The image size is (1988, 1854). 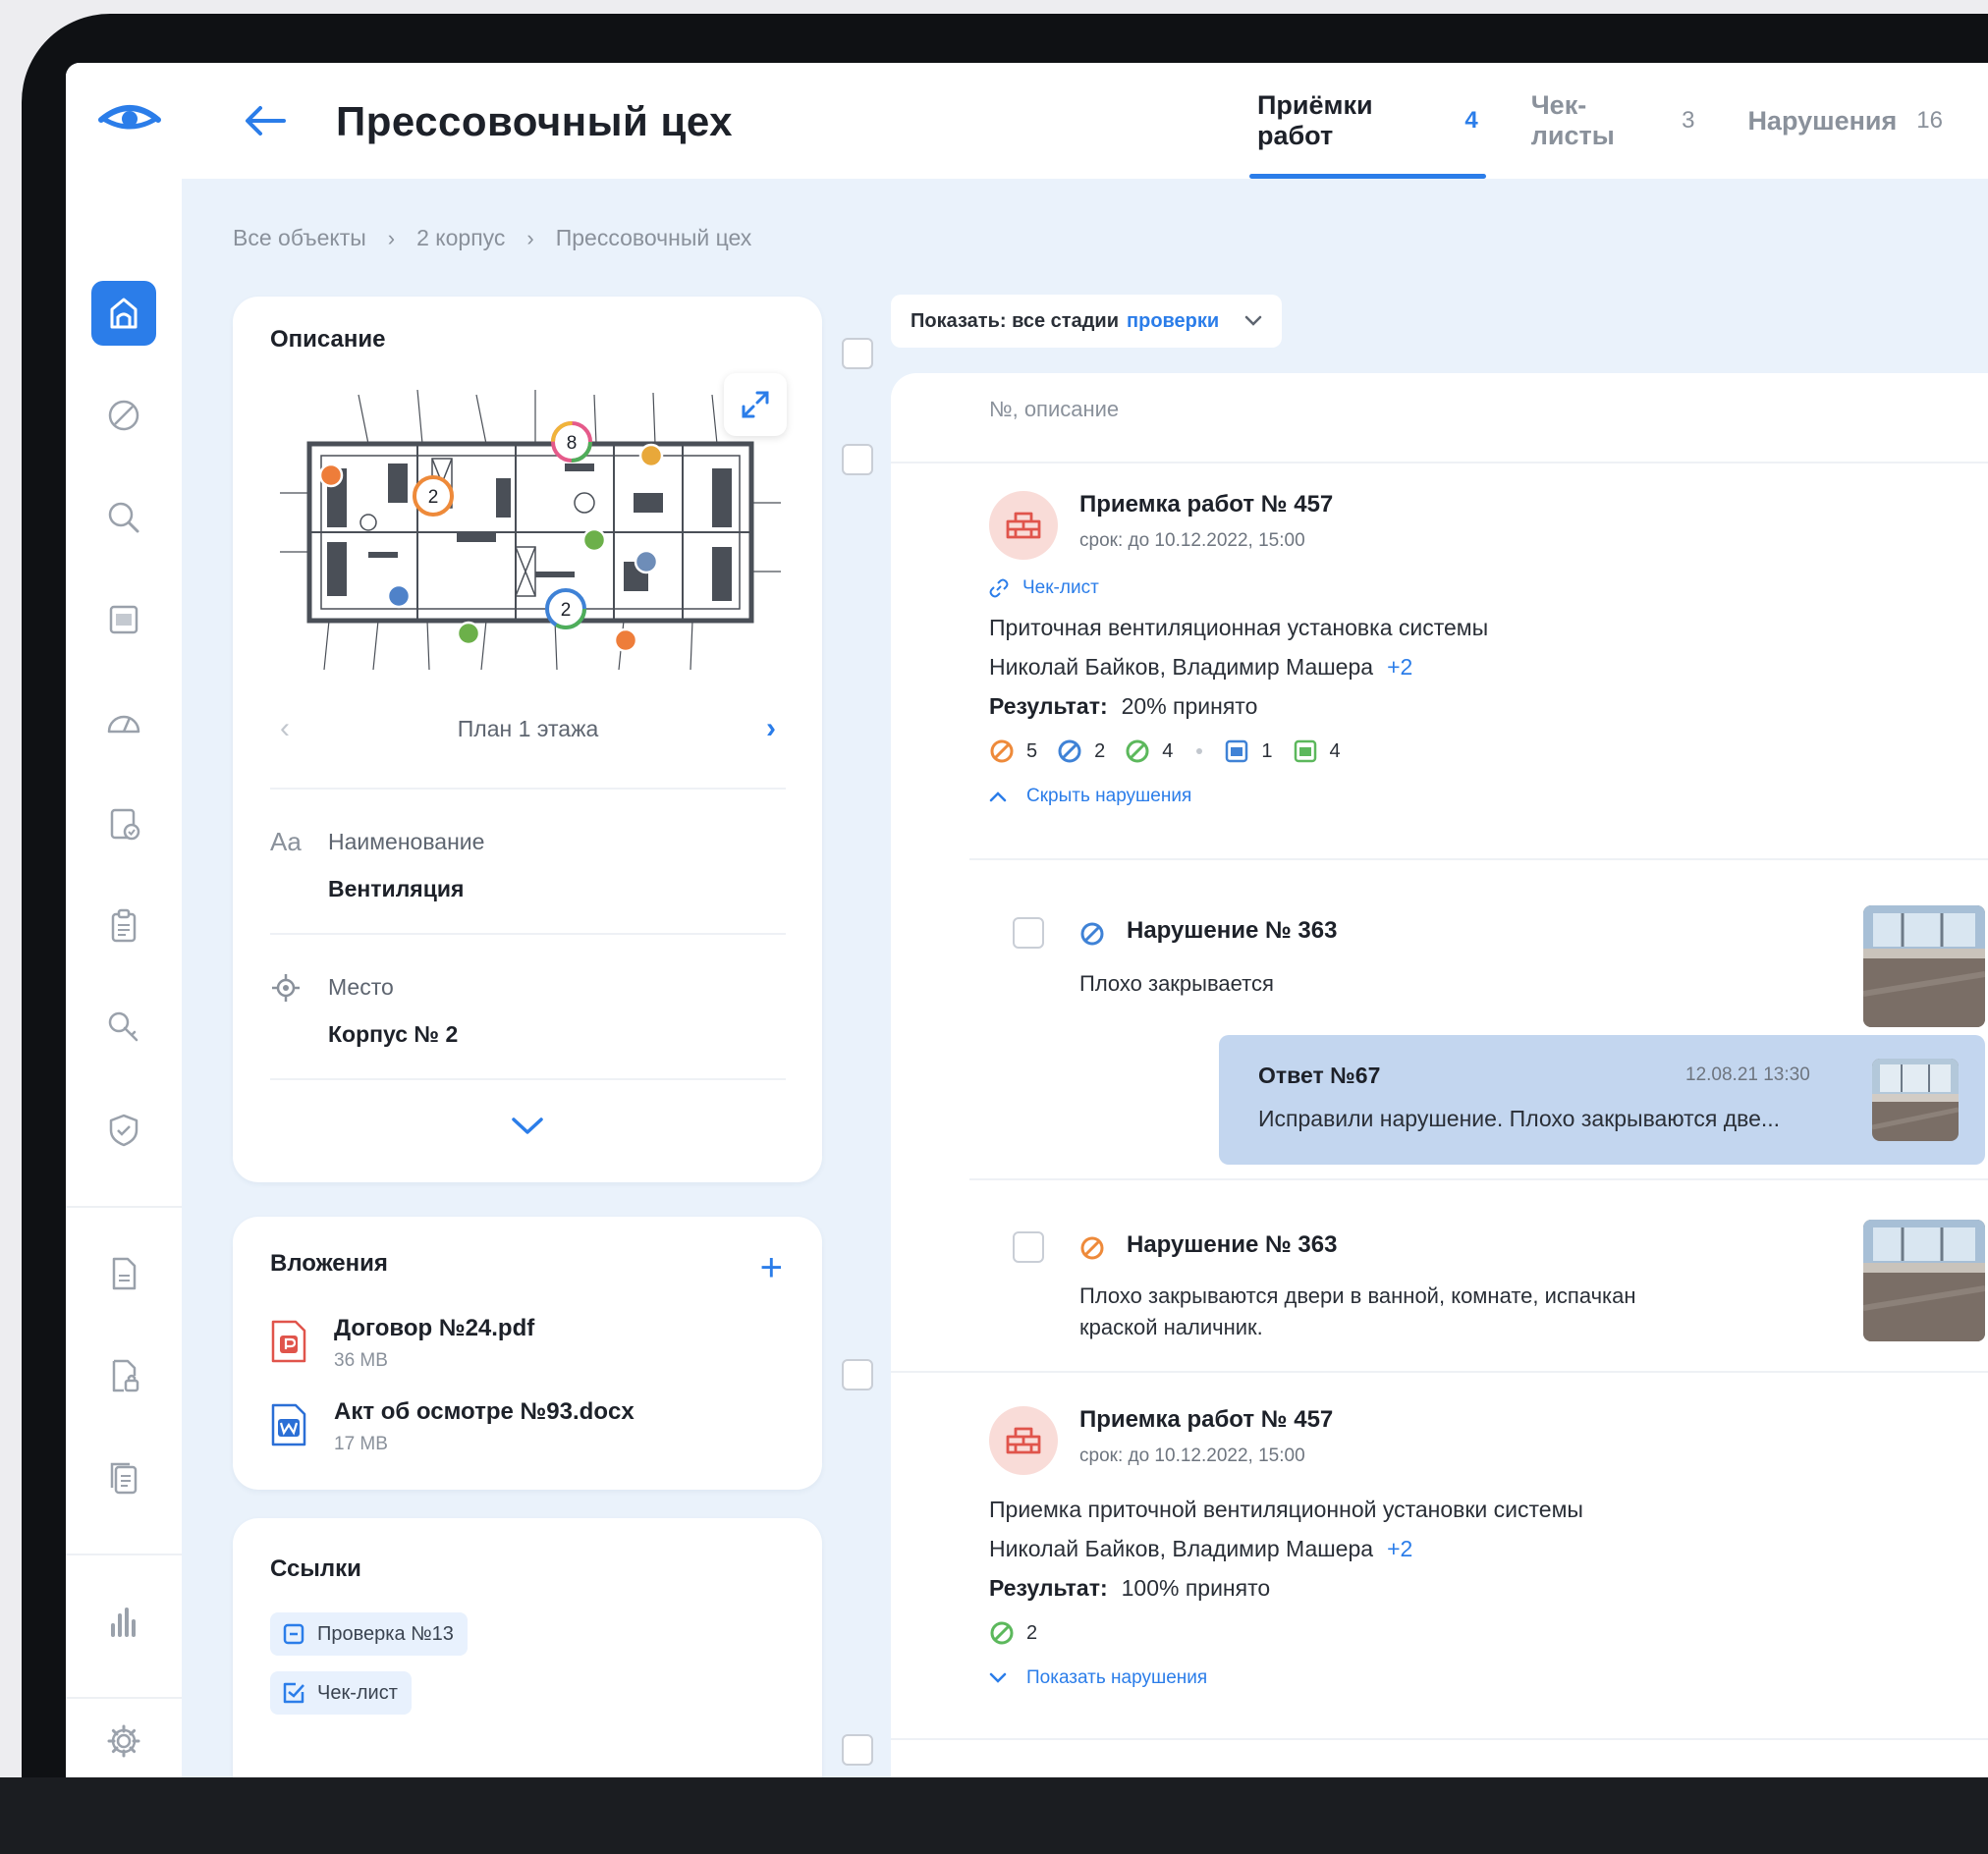 I want to click on sidebar-item-documents, so click(x=123, y=1273).